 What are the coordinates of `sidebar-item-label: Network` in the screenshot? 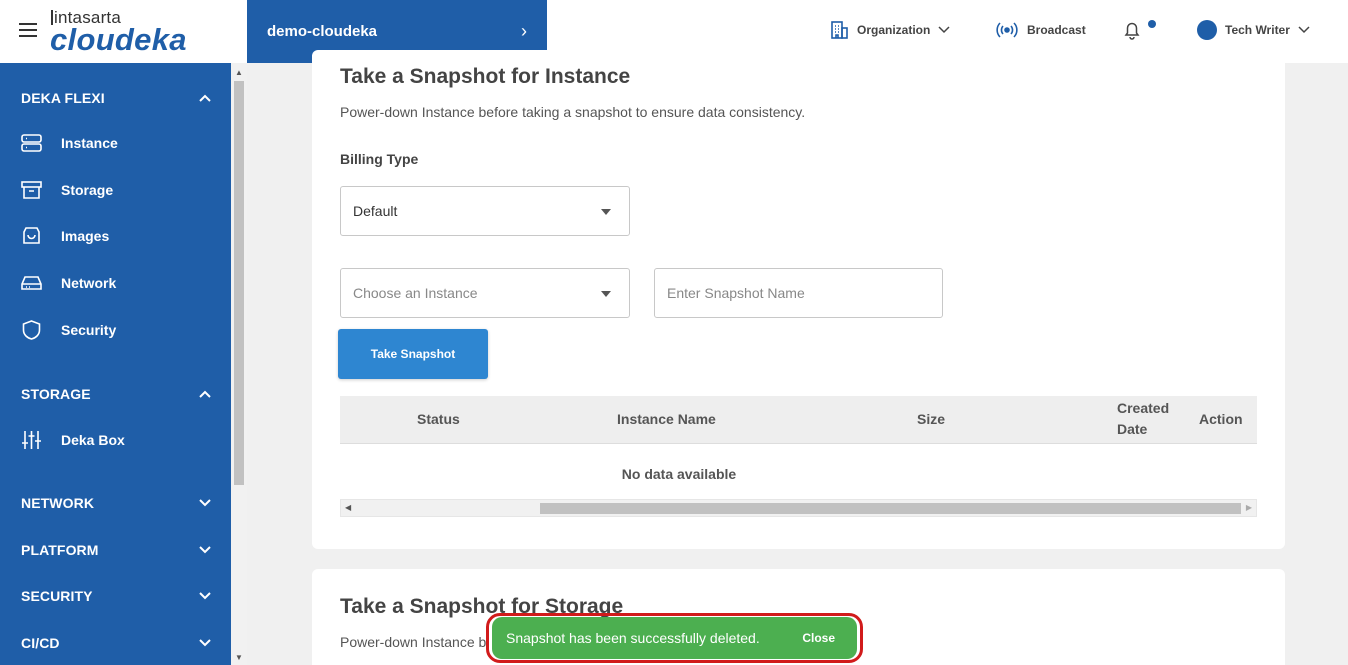 It's located at (89, 283).